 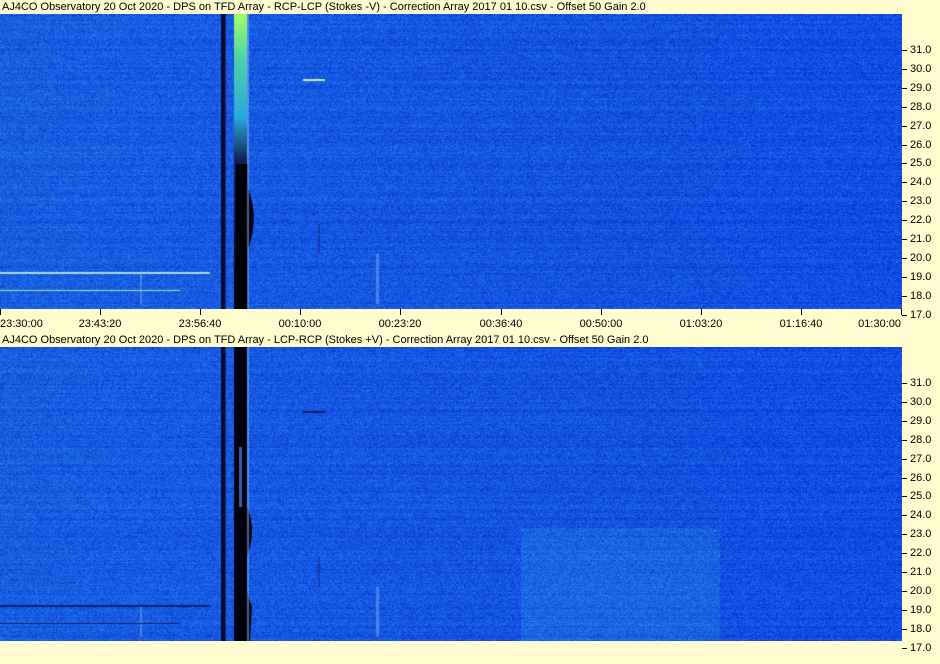 I want to click on bottom-freq-label: 22.0, so click(x=921, y=553).